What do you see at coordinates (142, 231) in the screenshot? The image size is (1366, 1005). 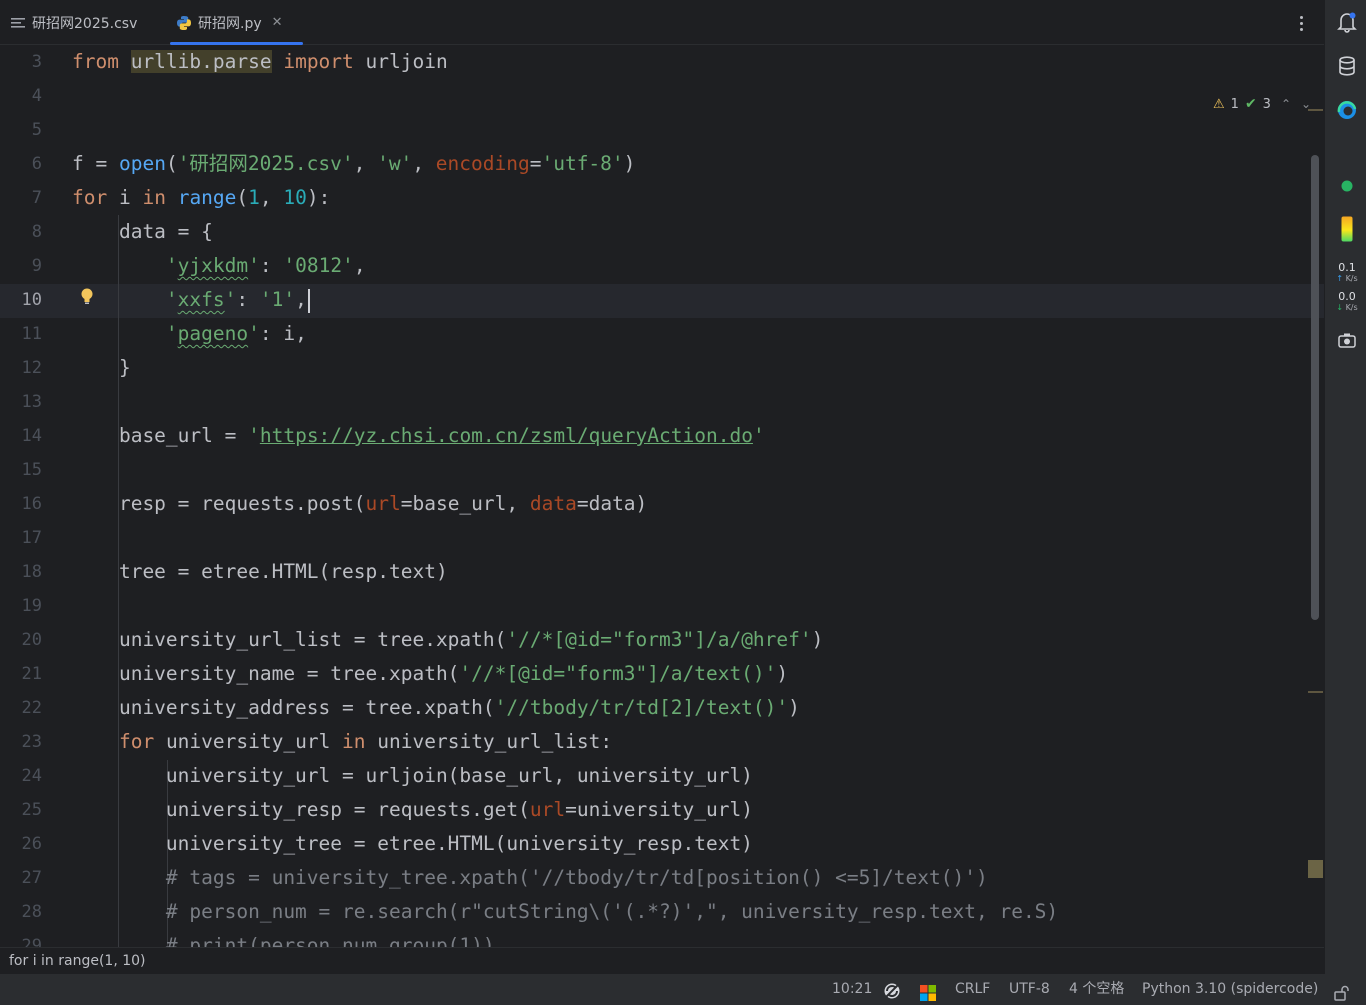 I see `code-line: data = {` at bounding box center [142, 231].